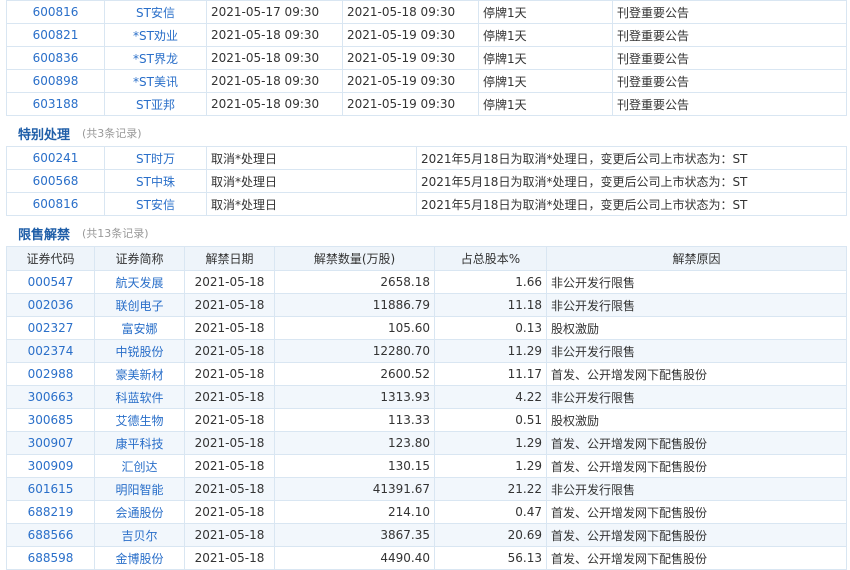  Describe the element at coordinates (139, 513) in the screenshot. I see `stock-name-link: 会通股份` at that location.